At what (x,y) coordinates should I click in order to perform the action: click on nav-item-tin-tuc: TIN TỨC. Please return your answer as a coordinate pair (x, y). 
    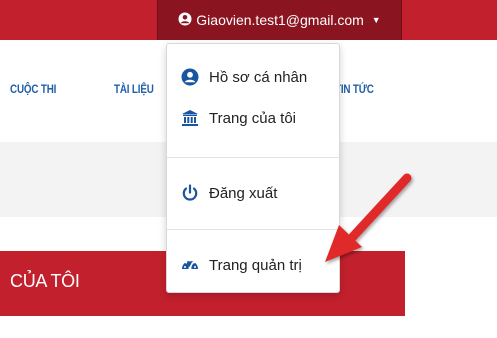
    Looking at the image, I should click on (354, 89).